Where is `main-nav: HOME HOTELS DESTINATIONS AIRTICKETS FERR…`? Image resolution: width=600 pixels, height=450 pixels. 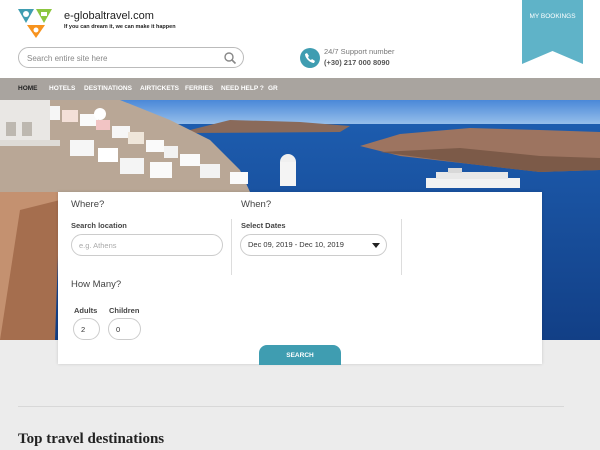 main-nav: HOME HOTELS DESTINATIONS AIRTICKETS FERR… is located at coordinates (300, 89).